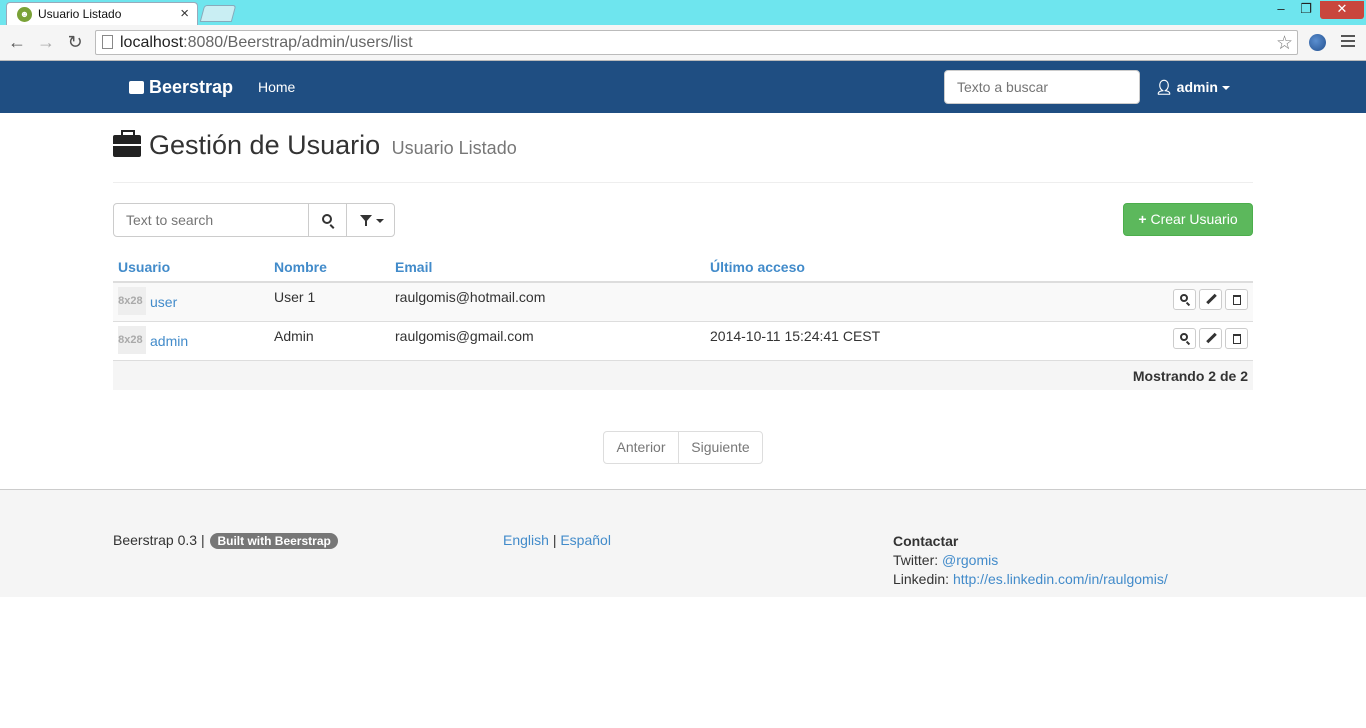 The width and height of the screenshot is (1366, 728). What do you see at coordinates (1129, 267) in the screenshot?
I see `column-header-actions` at bounding box center [1129, 267].